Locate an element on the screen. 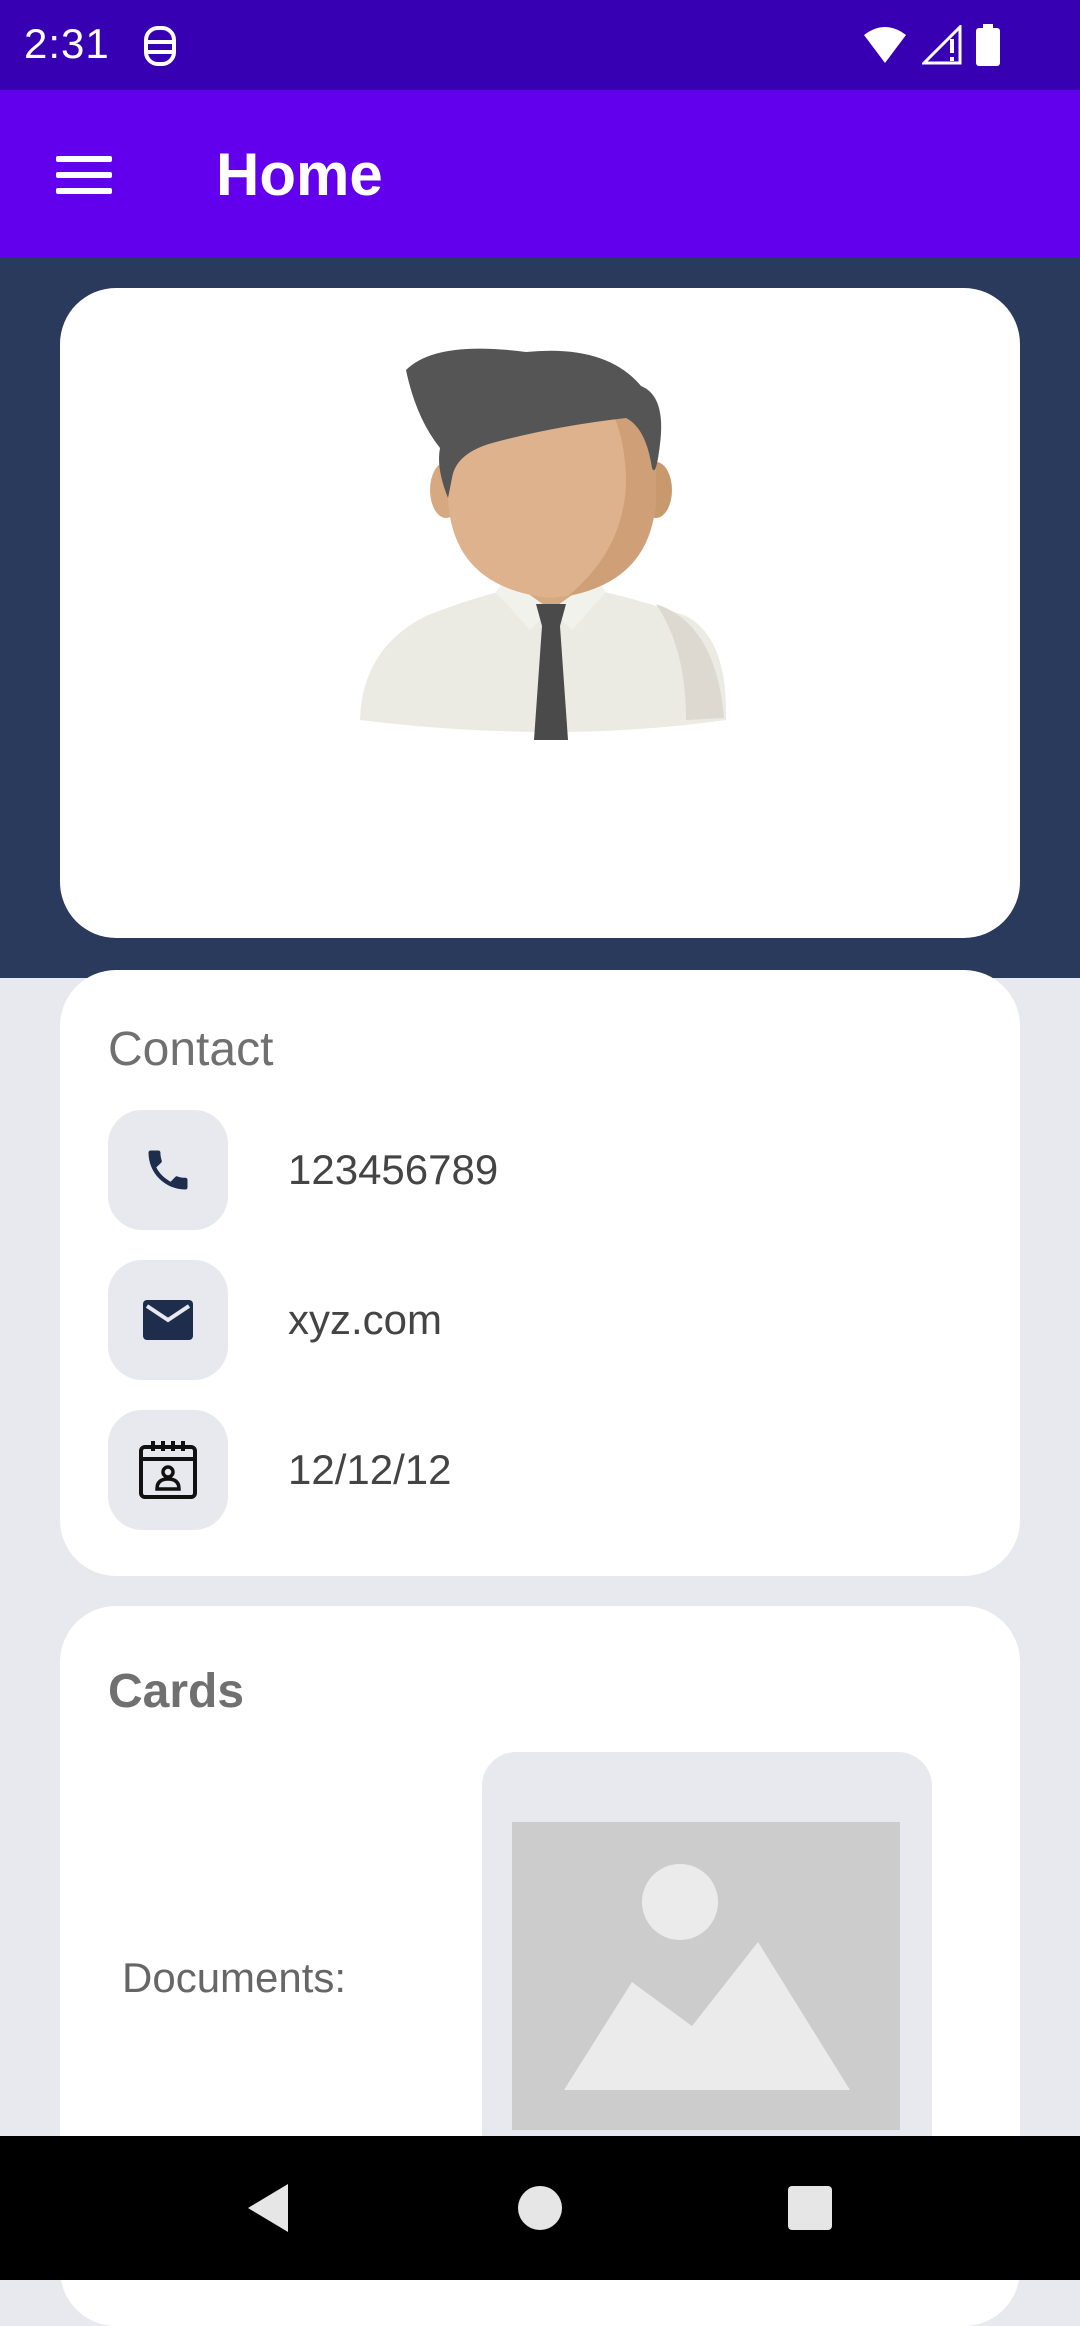 This screenshot has height=2326, width=1080. document-image-button is located at coordinates (707, 1962).